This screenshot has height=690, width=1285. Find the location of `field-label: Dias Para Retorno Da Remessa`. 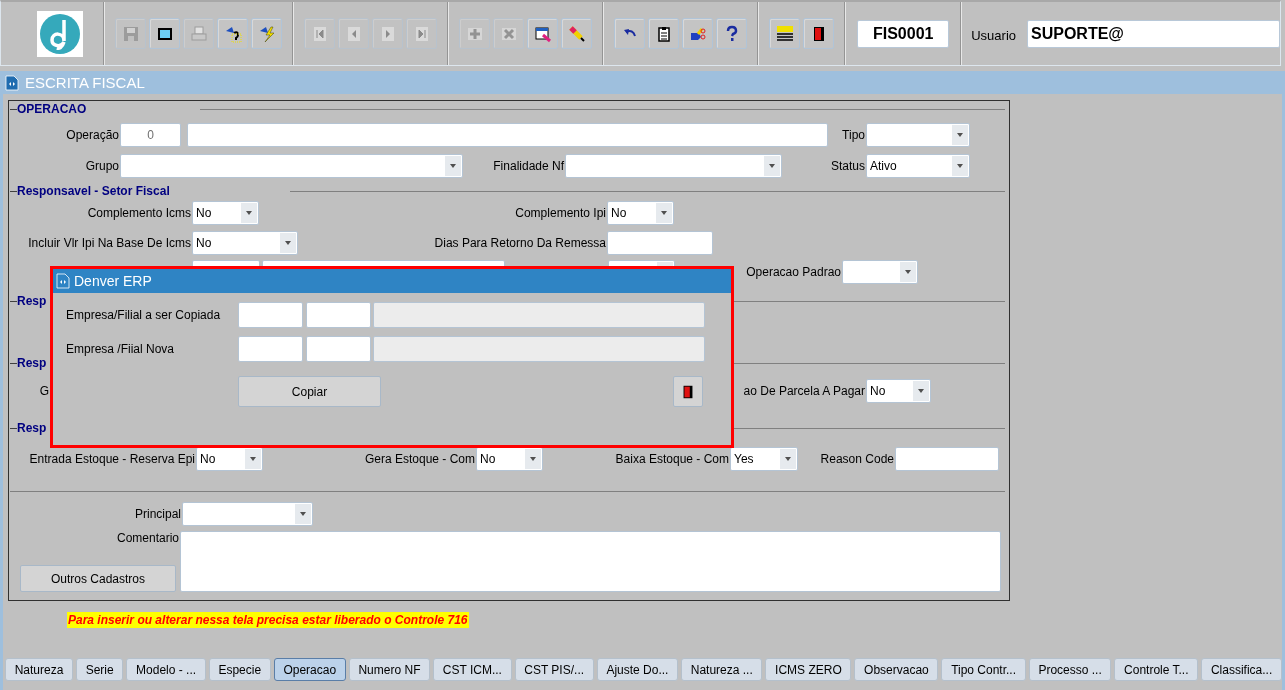

field-label: Dias Para Retorno Da Remessa is located at coordinates (520, 242).